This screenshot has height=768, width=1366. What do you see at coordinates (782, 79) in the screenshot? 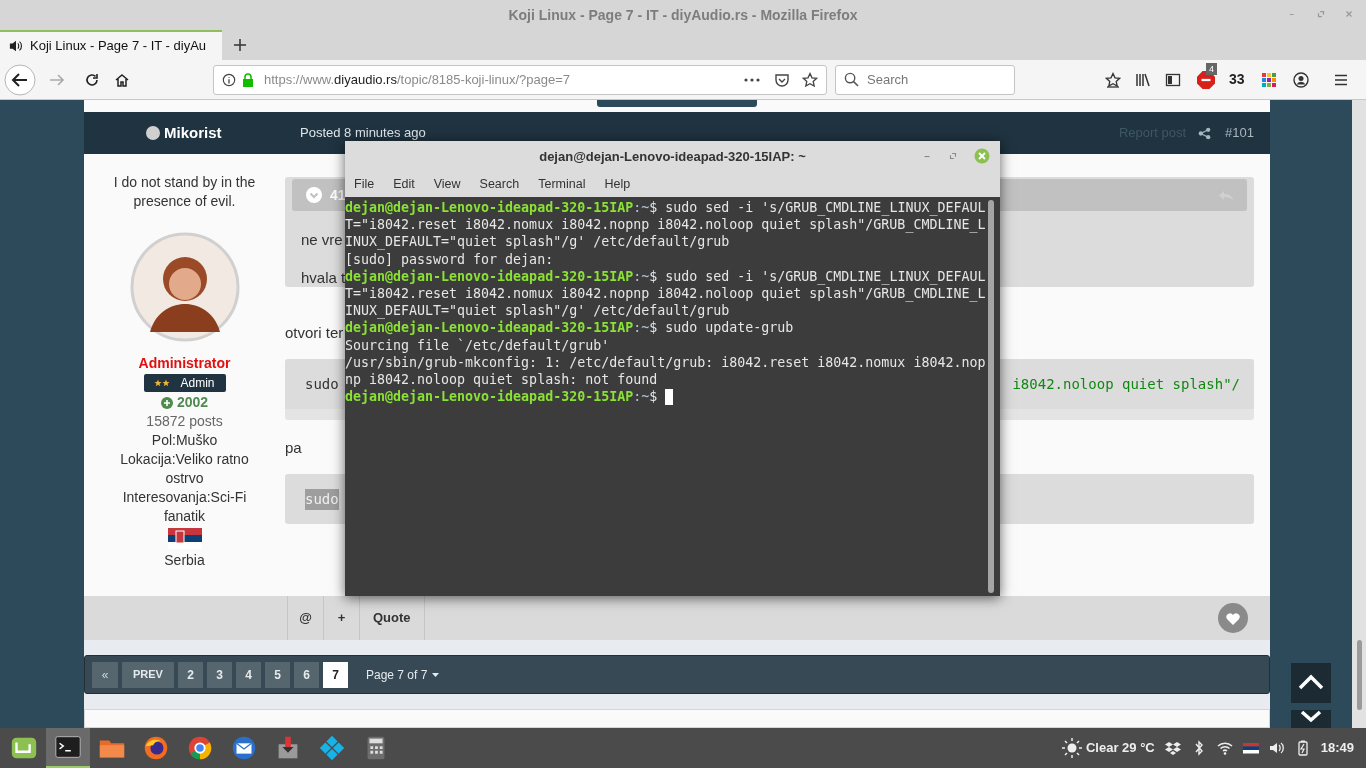
I see `pocket-icon` at bounding box center [782, 79].